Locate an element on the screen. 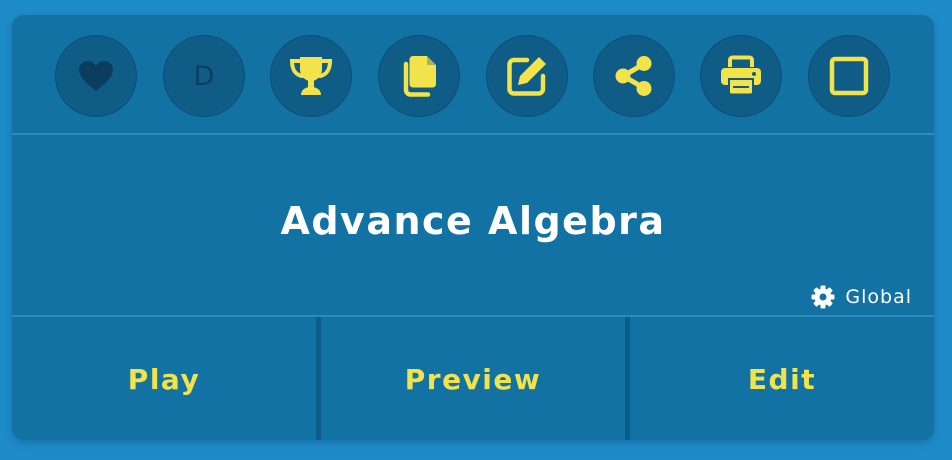 Image resolution: width=952 pixels, height=460 pixels. trophy-icon is located at coordinates (311, 76).